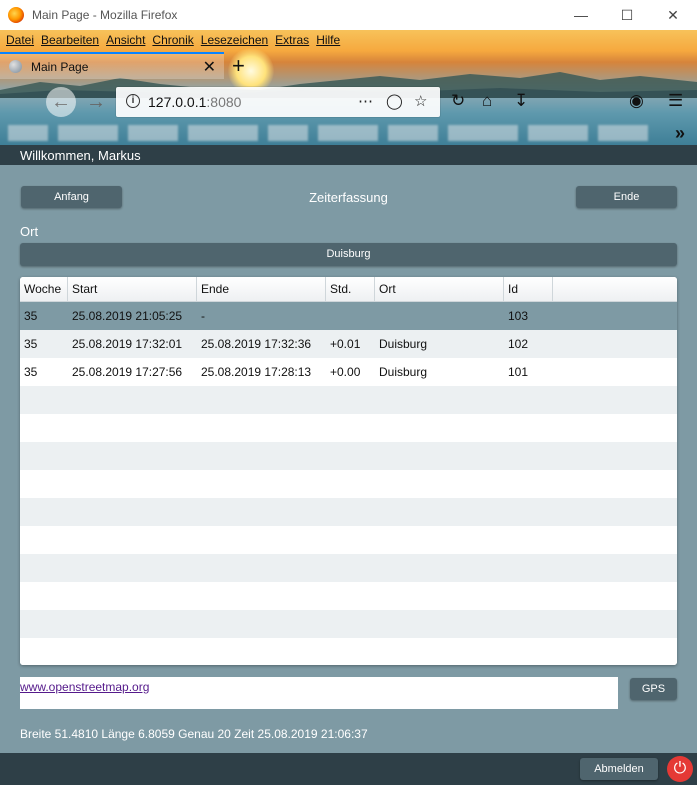 Image resolution: width=697 pixels, height=785 pixels. Describe the element at coordinates (420, 101) in the screenshot. I see `bookmark-star-icon: ☆` at that location.